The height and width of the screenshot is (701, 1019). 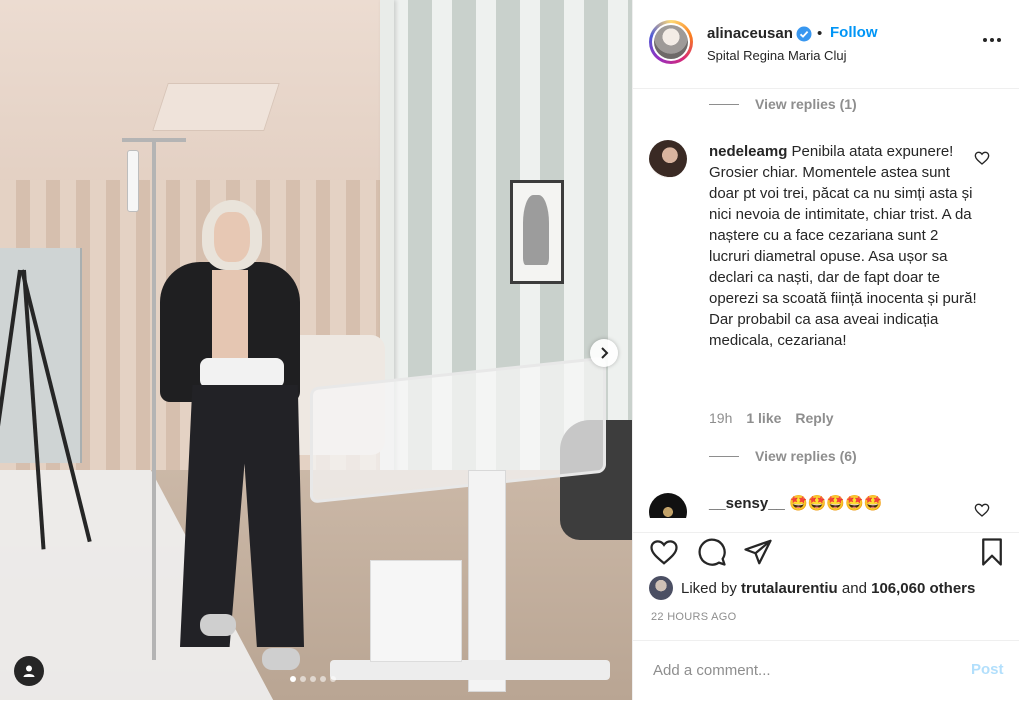 What do you see at coordinates (814, 418) in the screenshot?
I see `reply-button: Reply` at bounding box center [814, 418].